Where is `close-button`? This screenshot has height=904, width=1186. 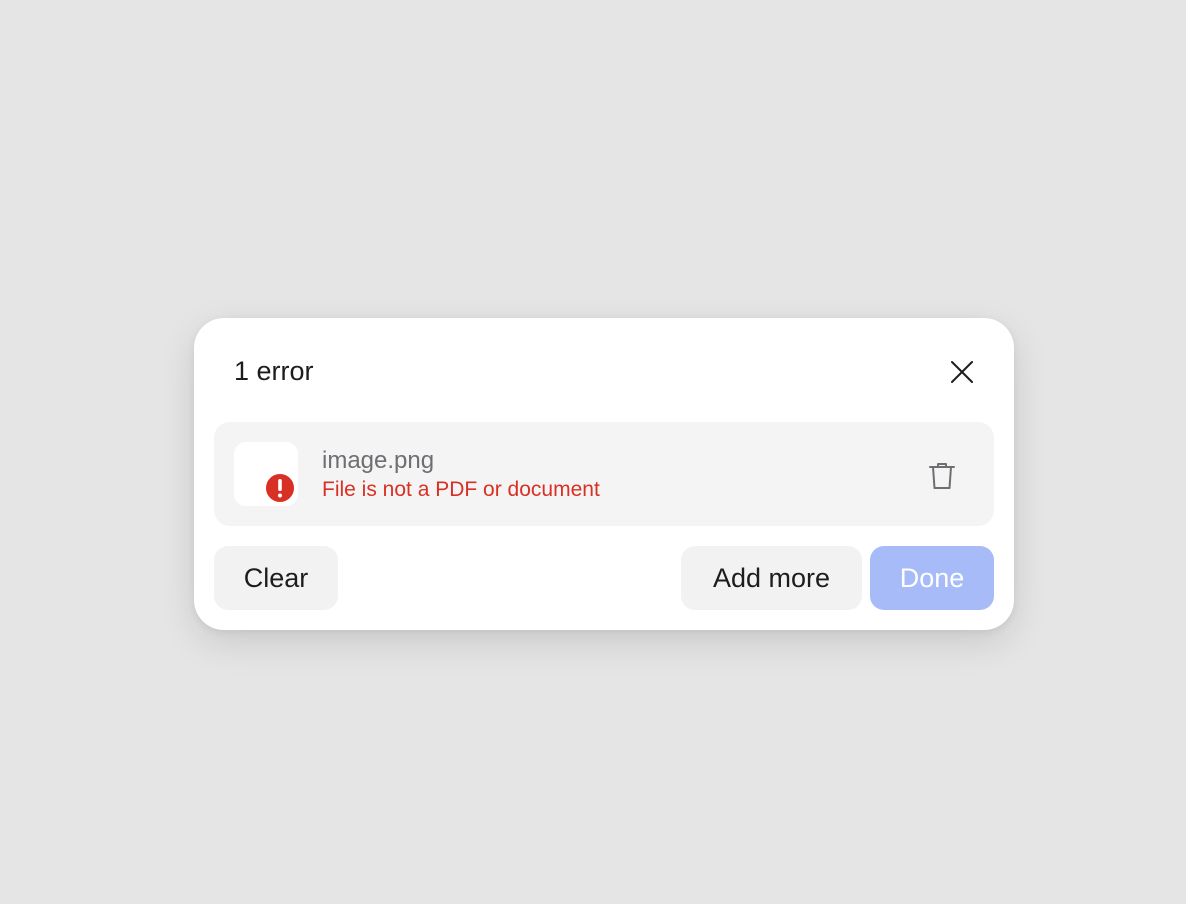
close-button is located at coordinates (962, 372).